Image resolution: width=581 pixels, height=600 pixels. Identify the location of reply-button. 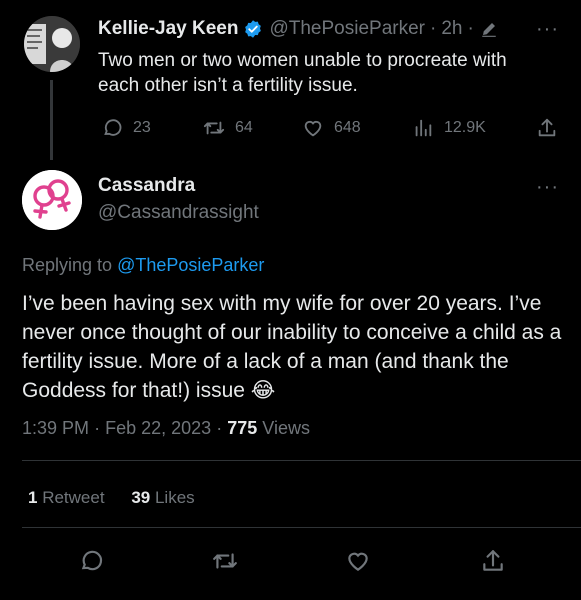
(91, 561).